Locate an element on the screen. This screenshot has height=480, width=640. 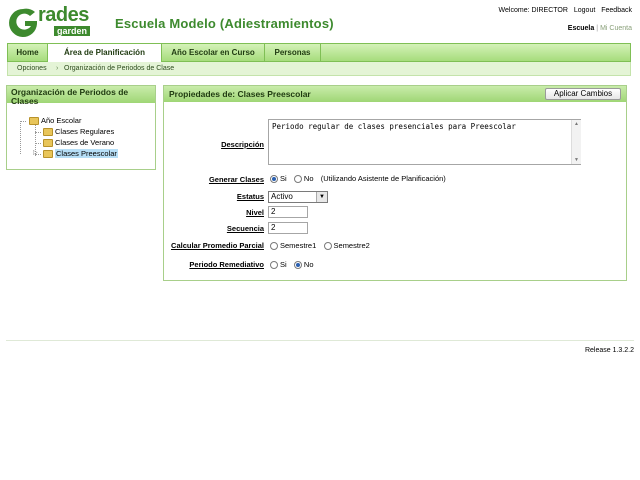
footer-divider is located at coordinates (320, 340).